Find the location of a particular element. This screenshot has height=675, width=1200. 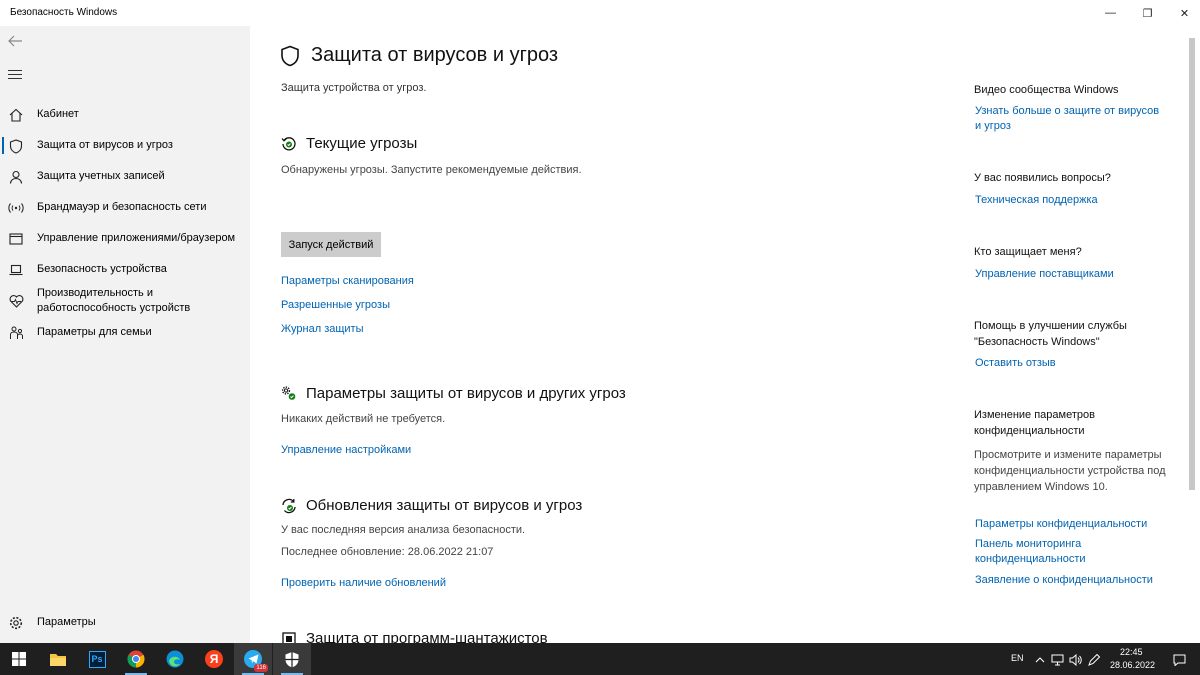

minimize-button: — is located at coordinates (1110, 13).